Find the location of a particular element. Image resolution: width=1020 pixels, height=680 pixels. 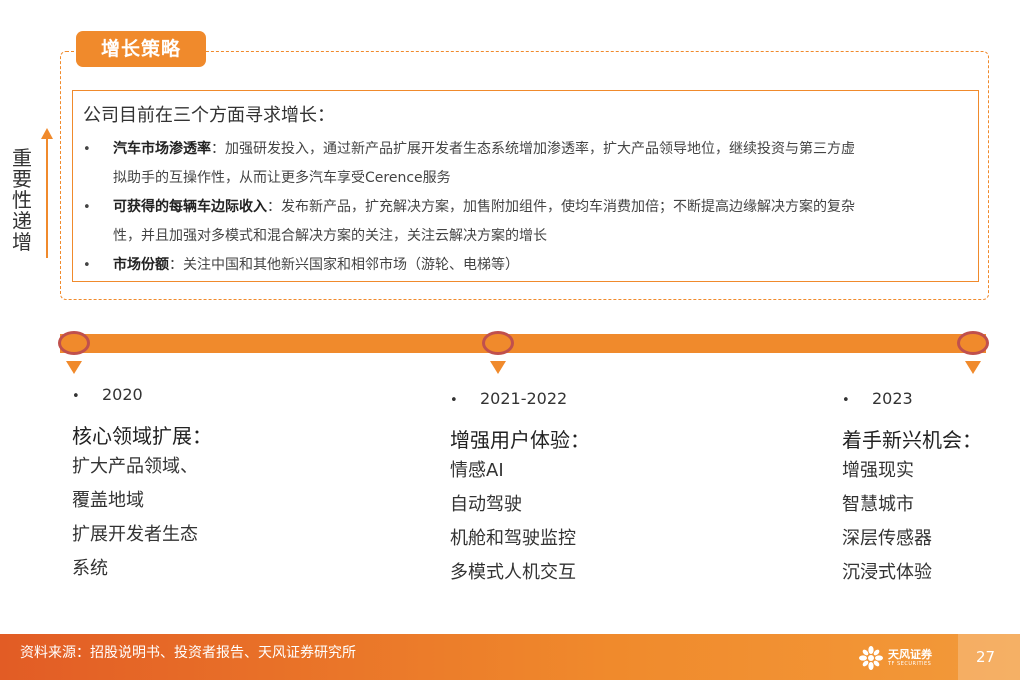

timeline-item: 覆盖地域 is located at coordinates (108, 500).